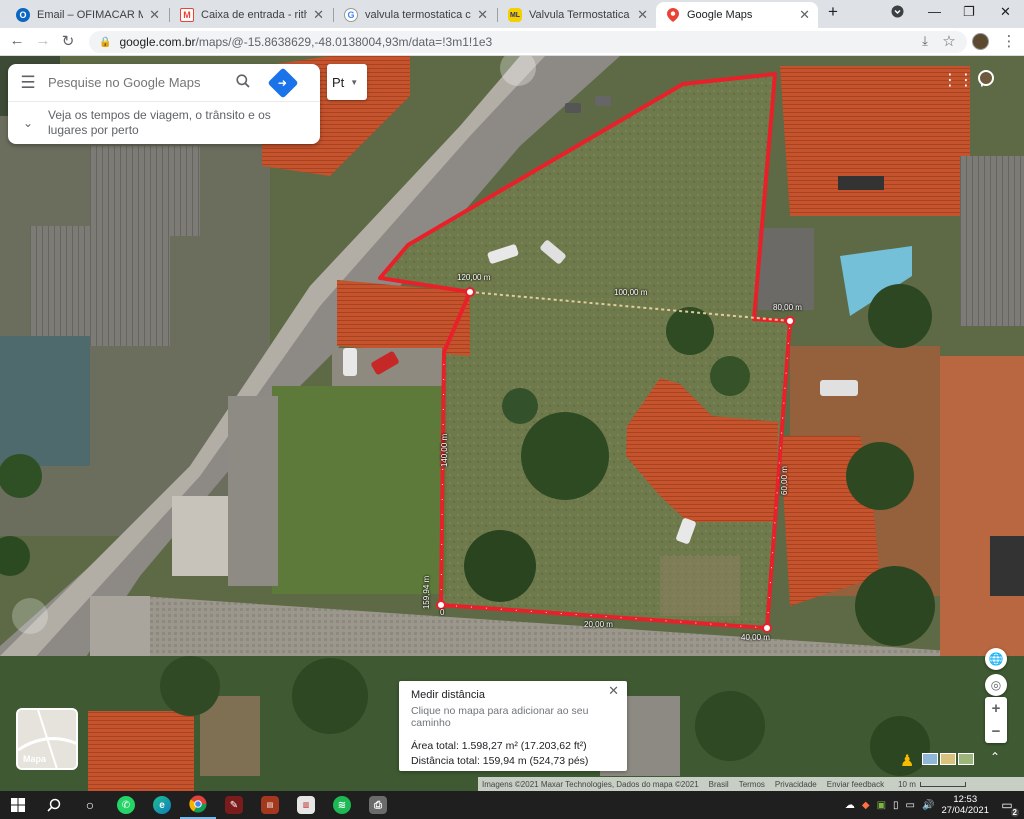 This screenshot has height=819, width=1024. I want to click on bookmark-star-icon: ☆, so click(949, 41).